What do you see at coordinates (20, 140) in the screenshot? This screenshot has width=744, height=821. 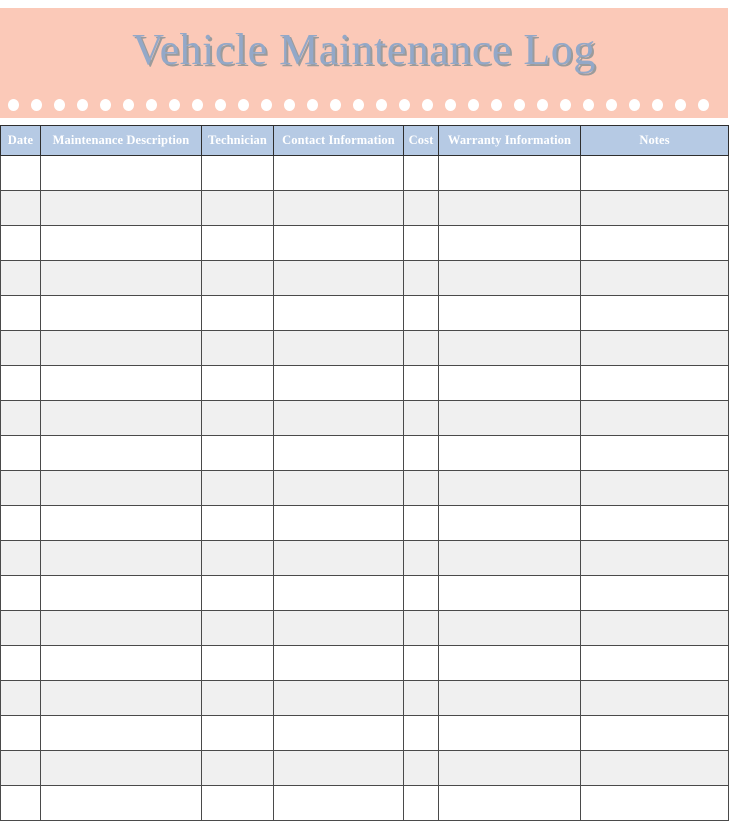 I see `column-header-date: Date` at bounding box center [20, 140].